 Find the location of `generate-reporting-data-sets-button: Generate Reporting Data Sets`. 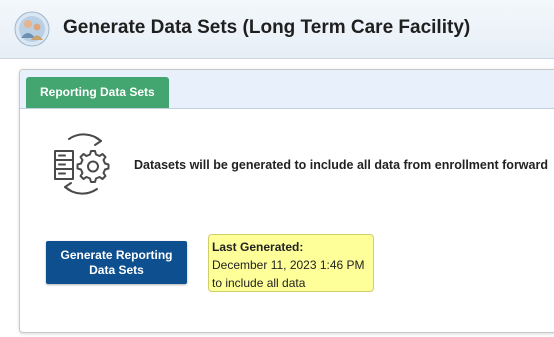

generate-reporting-data-sets-button: Generate Reporting Data Sets is located at coordinates (116, 262).